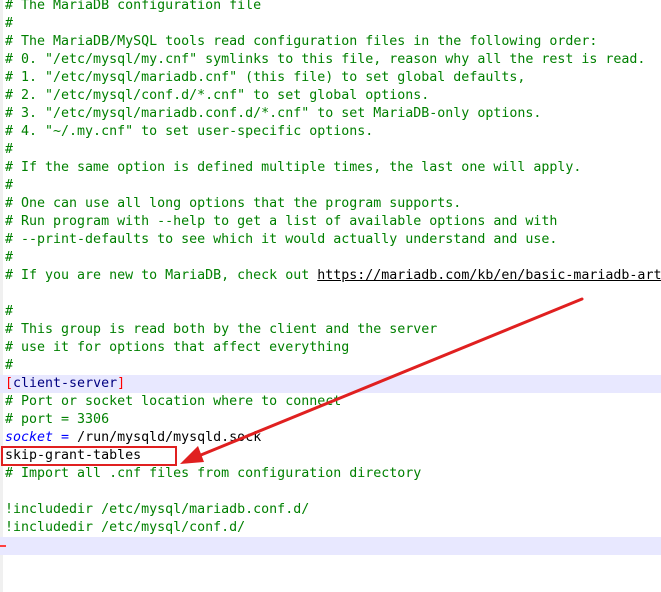 This screenshot has width=661, height=592. I want to click on socket-operator: =, so click(65, 437).